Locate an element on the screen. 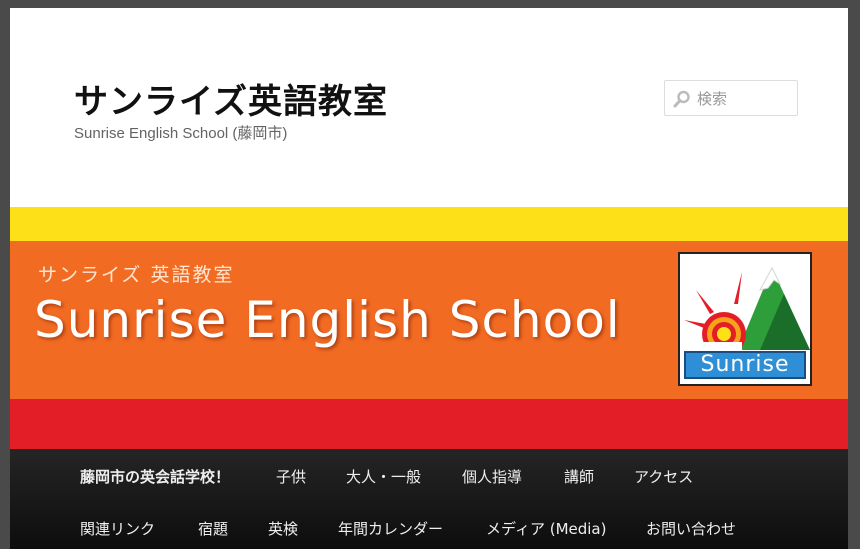  site-title: サンライズ英語教室 is located at coordinates (231, 98).